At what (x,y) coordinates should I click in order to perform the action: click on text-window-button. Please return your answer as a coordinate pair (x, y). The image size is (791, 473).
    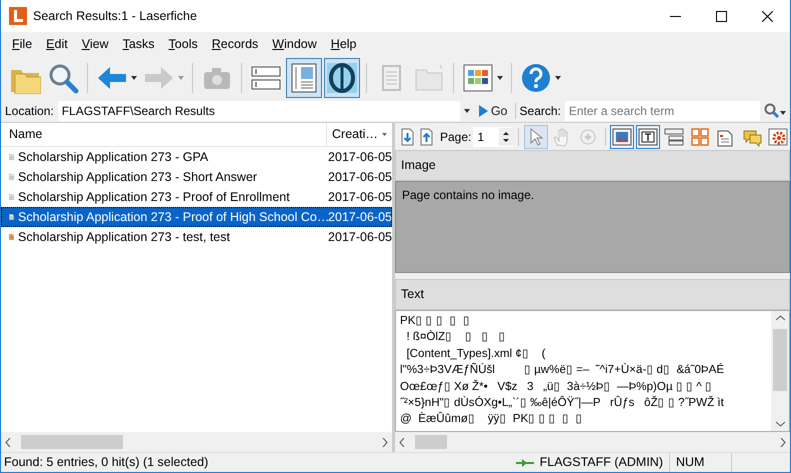
    Looking at the image, I should click on (648, 136).